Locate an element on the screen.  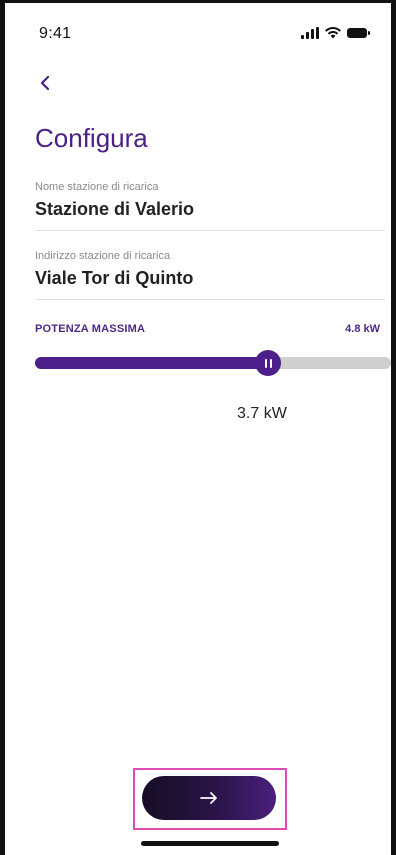
power-selected-value: 3.7 kW is located at coordinates (262, 413).